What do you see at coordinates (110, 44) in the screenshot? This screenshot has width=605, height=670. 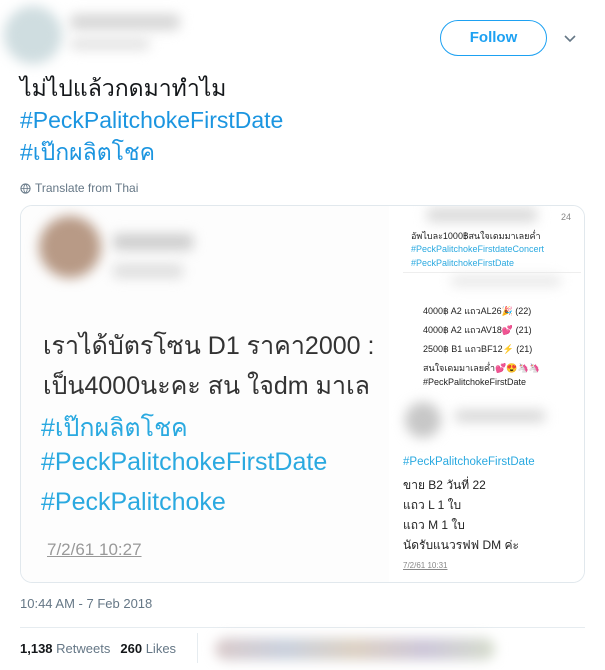 I see `username` at bounding box center [110, 44].